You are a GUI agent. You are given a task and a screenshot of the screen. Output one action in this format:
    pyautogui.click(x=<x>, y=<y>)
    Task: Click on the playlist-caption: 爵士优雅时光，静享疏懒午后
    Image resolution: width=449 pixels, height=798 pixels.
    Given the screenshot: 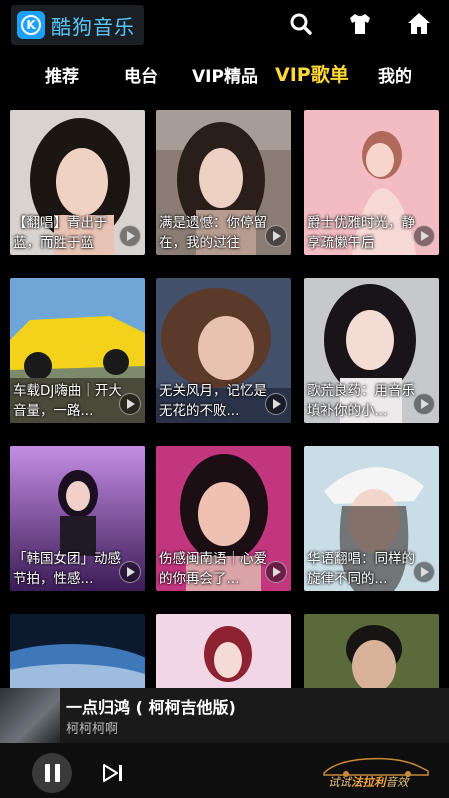 What is the action you would take?
    pyautogui.click(x=361, y=233)
    